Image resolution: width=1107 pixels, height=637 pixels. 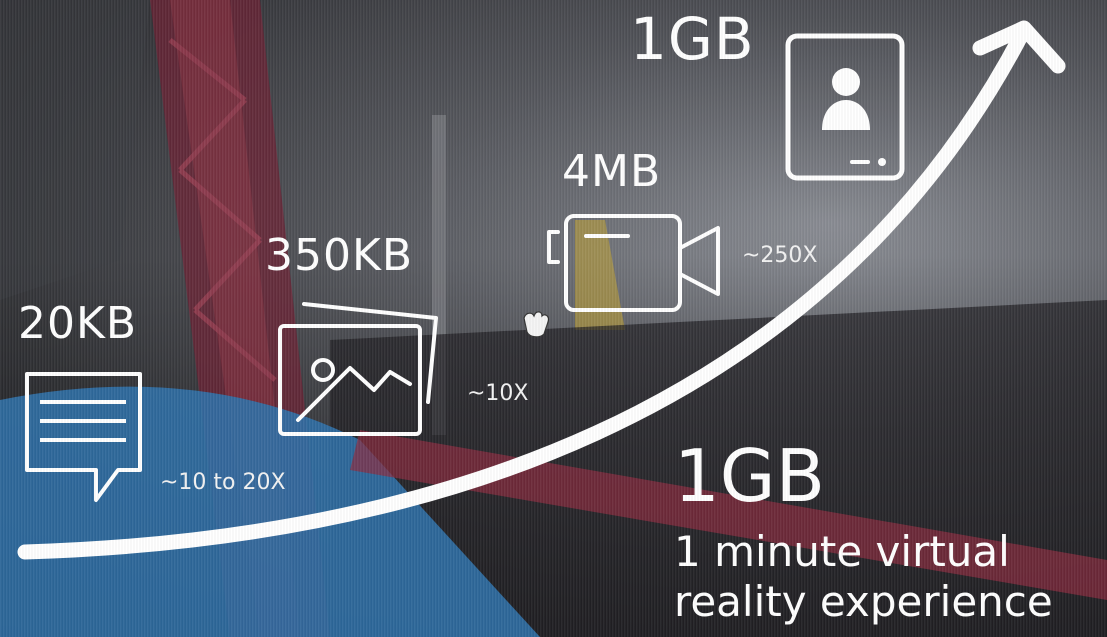 What do you see at coordinates (536, 324) in the screenshot?
I see `hand-cursor-icon` at bounding box center [536, 324].